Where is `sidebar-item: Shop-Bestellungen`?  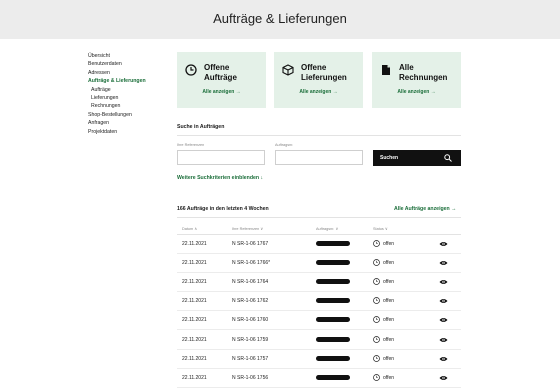 sidebar-item: Shop-Bestellungen is located at coordinates (130, 115).